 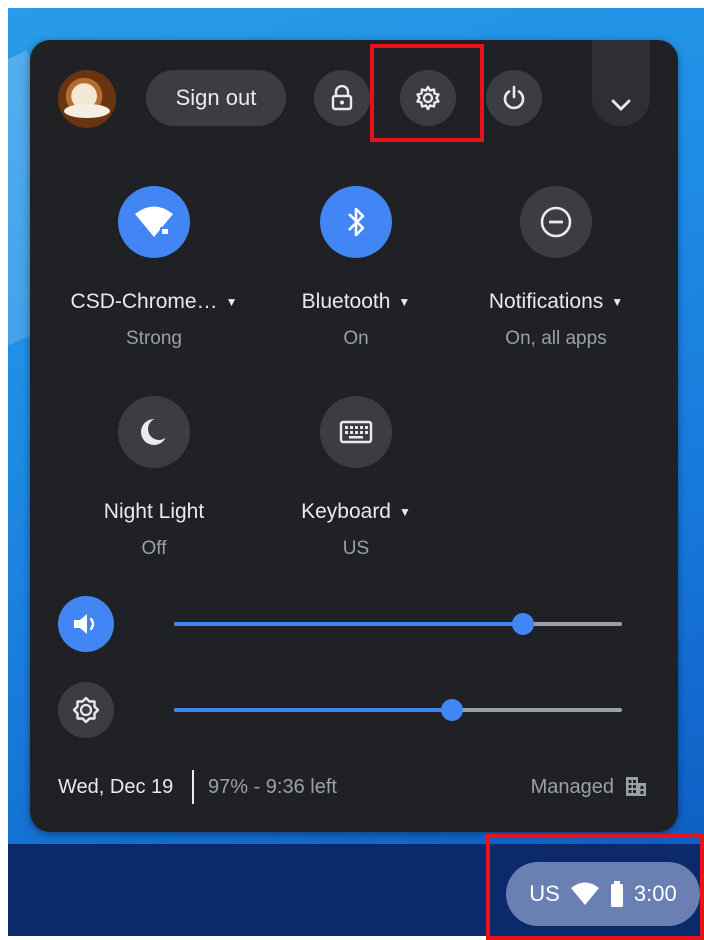 I want to click on network-toggle, so click(x=154, y=222).